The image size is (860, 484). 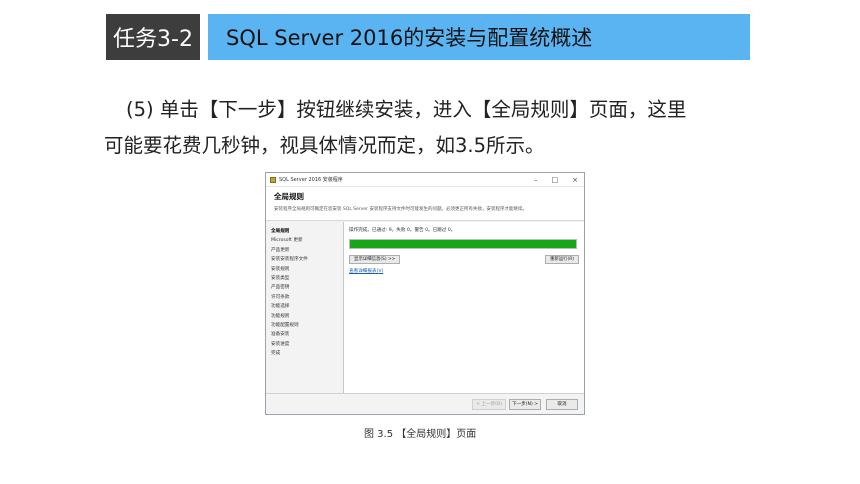 I want to click on status-text: 操作完成。已通过: 9。失败 0。警告 0。已跳过 0。, so click(x=402, y=230).